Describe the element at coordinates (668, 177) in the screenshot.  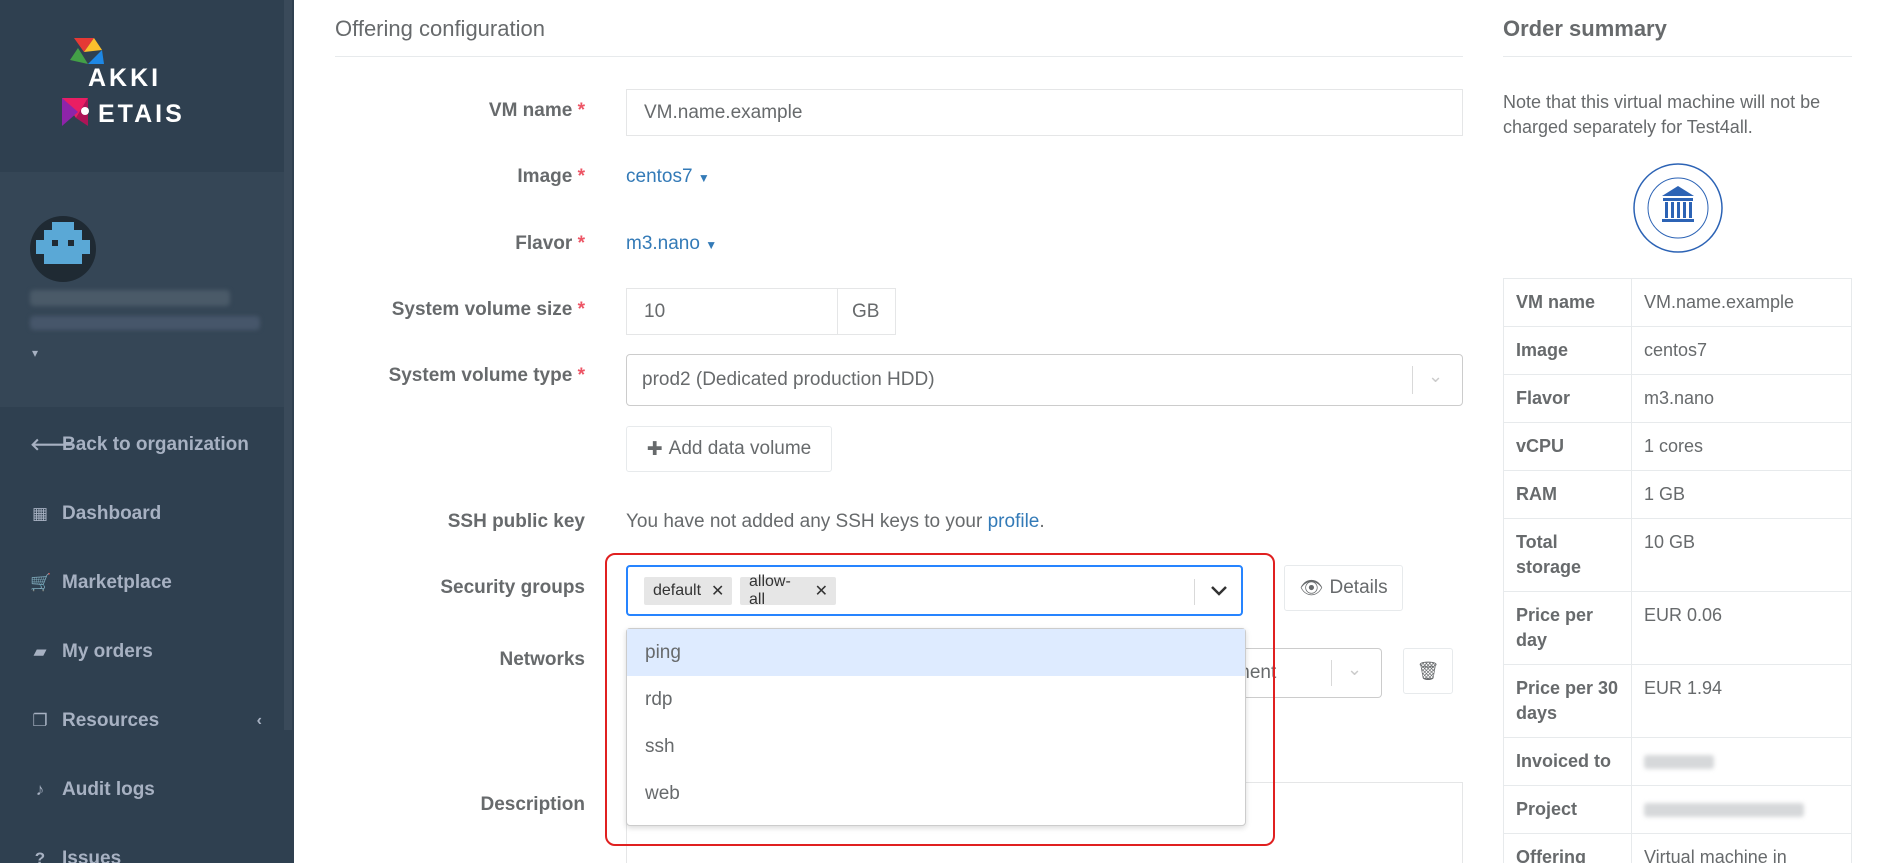
I see `image-dropdown: centos7 ▼` at that location.